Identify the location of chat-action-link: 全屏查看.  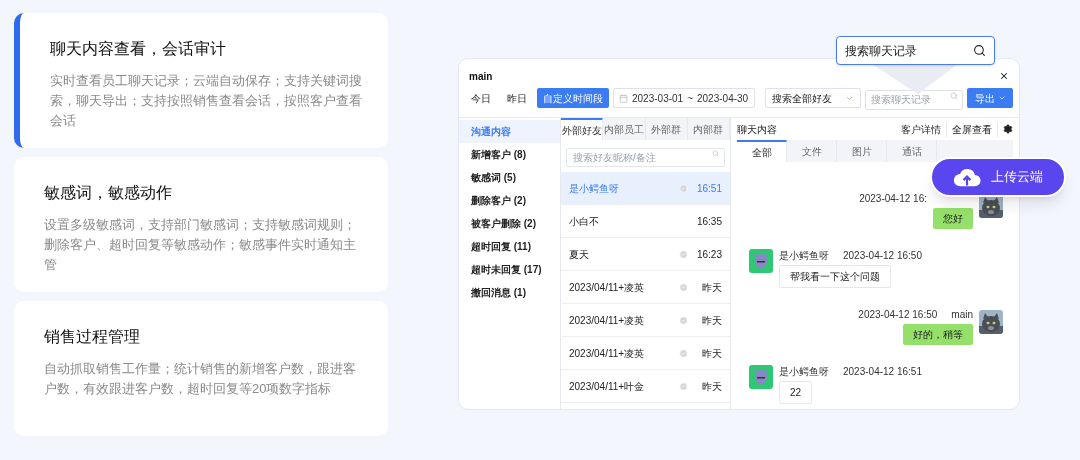
(972, 129).